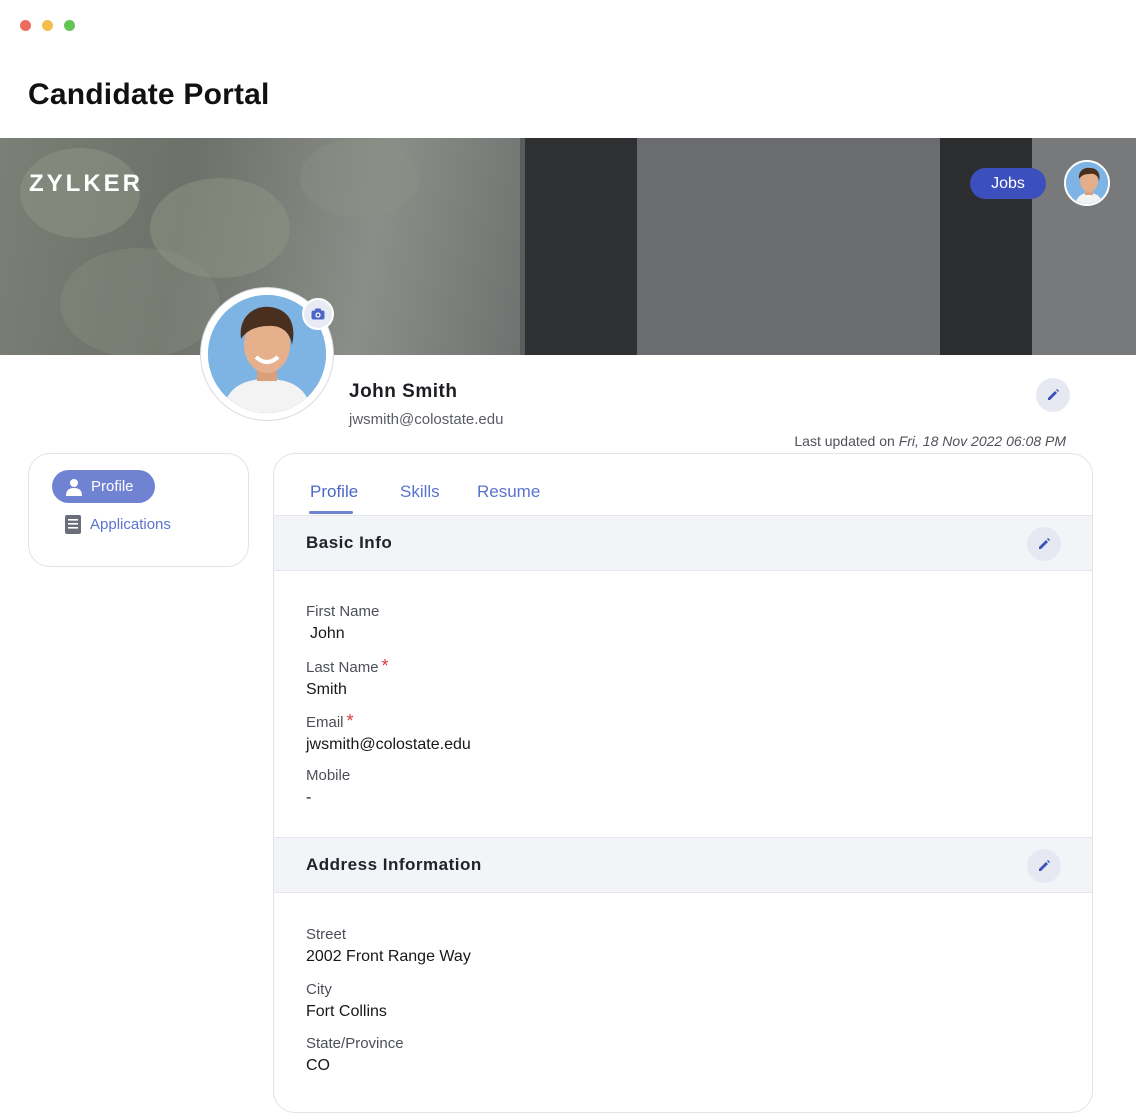 This screenshot has width=1136, height=1113. What do you see at coordinates (328, 787) in the screenshot?
I see `mobile-field: Mobile -` at bounding box center [328, 787].